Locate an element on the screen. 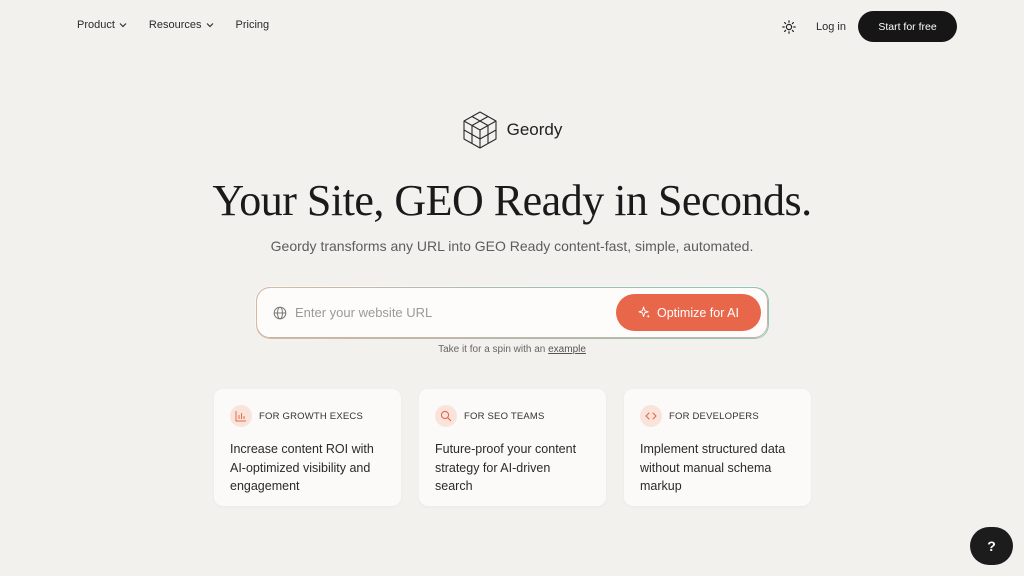  example-link: example is located at coordinates (567, 349).